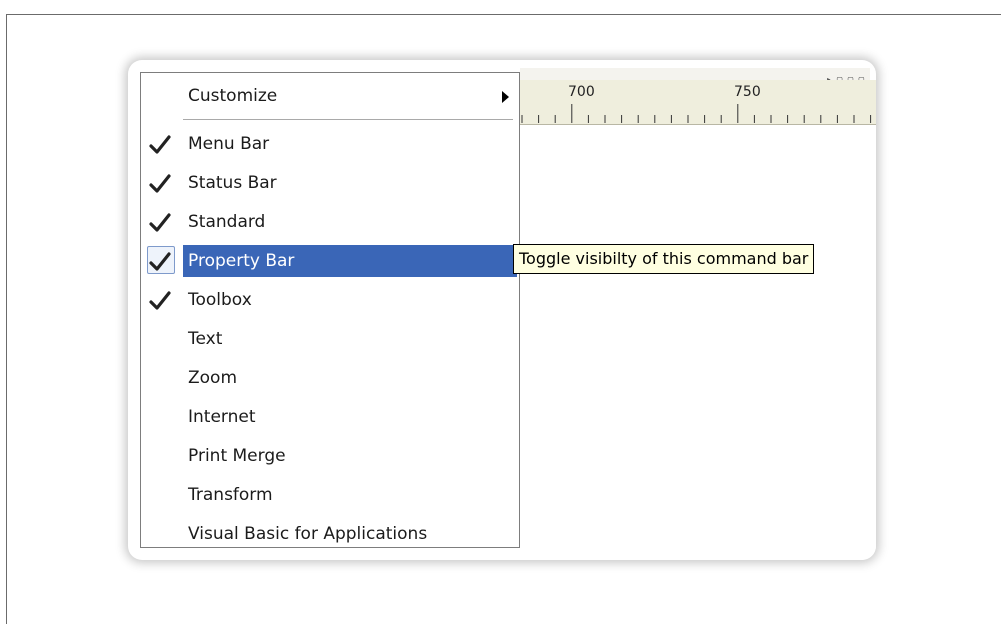 The height and width of the screenshot is (624, 1001). Describe the element at coordinates (695, 76) in the screenshot. I see `toolbar-strip: ▸ ▢ ▢ ▢` at that location.